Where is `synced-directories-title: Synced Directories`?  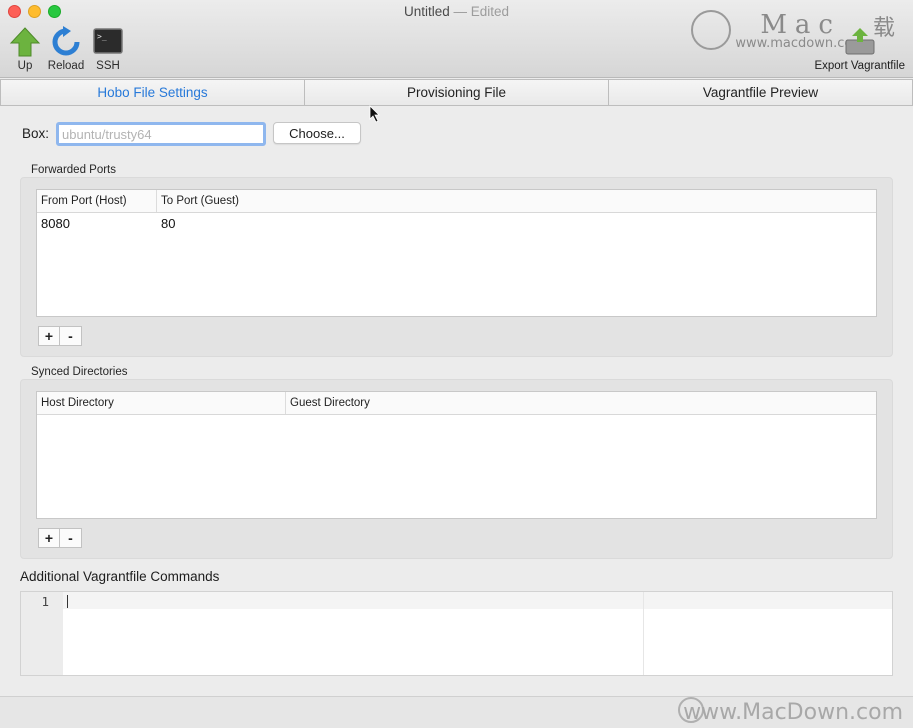 synced-directories-title: Synced Directories is located at coordinates (79, 372).